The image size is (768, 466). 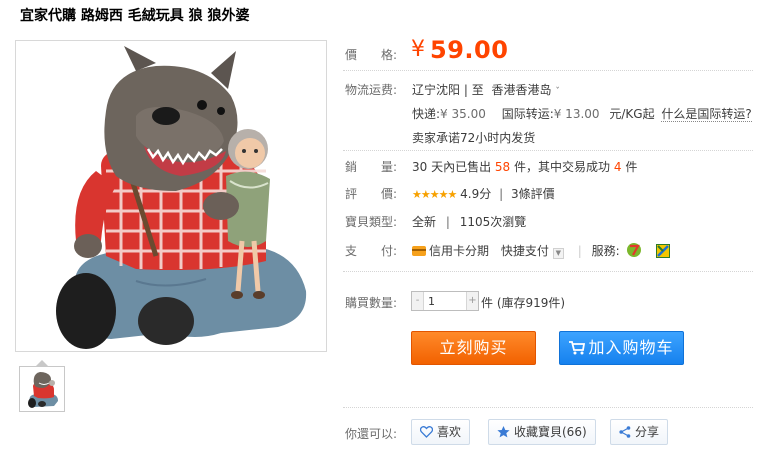 I want to click on price-value: 59.00, so click(x=469, y=50).